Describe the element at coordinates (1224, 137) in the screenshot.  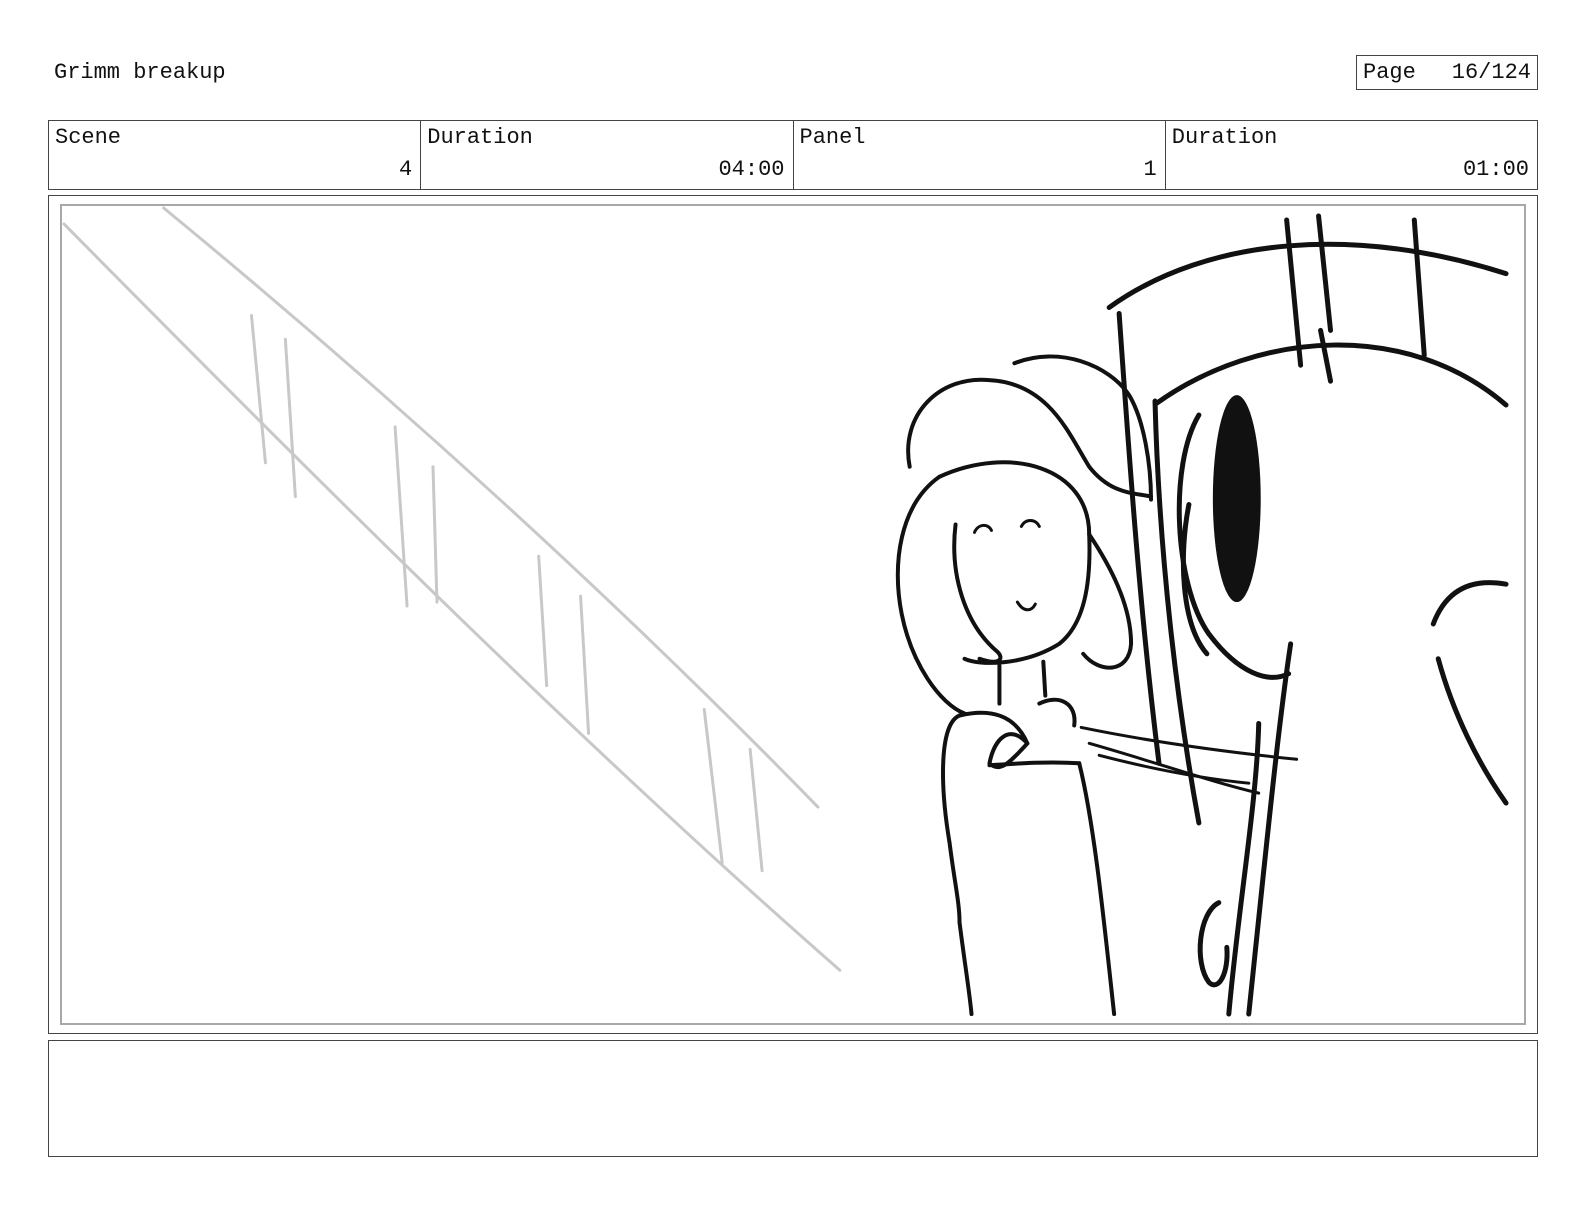
I see `panel-duration-label: Duration` at that location.